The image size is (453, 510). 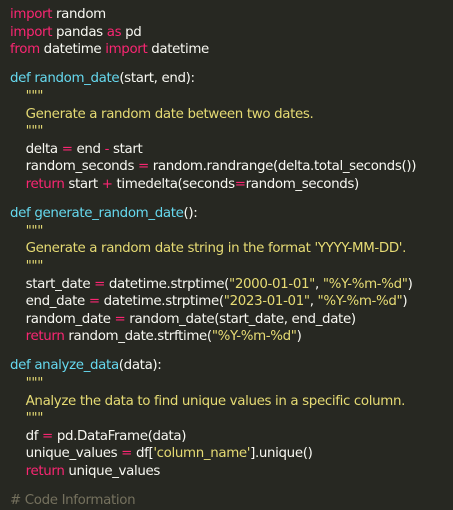 I want to click on code-comment: # Code Information, so click(x=73, y=501).